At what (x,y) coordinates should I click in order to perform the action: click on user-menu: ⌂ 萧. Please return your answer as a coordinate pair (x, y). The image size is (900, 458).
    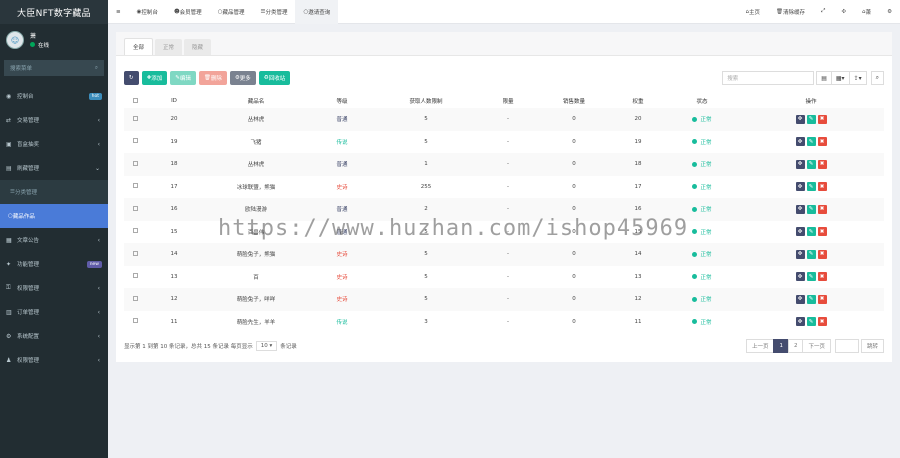
    Looking at the image, I should click on (866, 12).